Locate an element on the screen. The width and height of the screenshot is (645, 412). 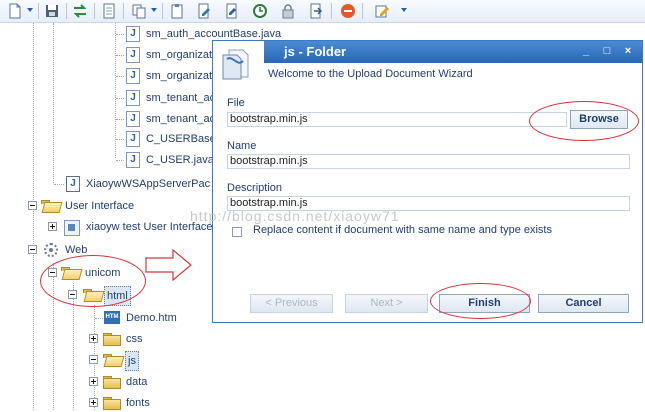
tree-item-label: css is located at coordinates (134, 339).